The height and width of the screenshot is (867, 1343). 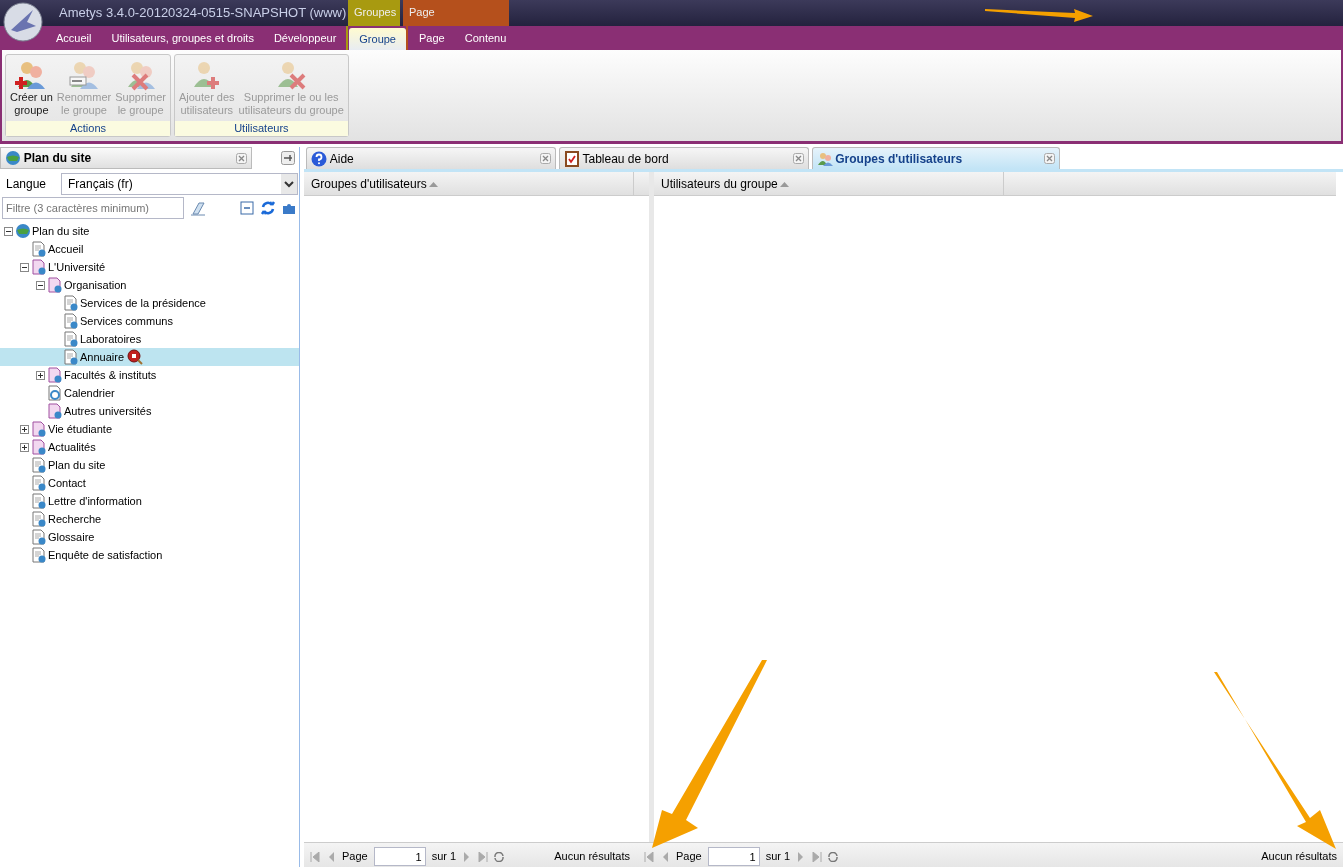 I want to click on document-tab: Groupes d'utilisateurs, so click(x=935, y=158).